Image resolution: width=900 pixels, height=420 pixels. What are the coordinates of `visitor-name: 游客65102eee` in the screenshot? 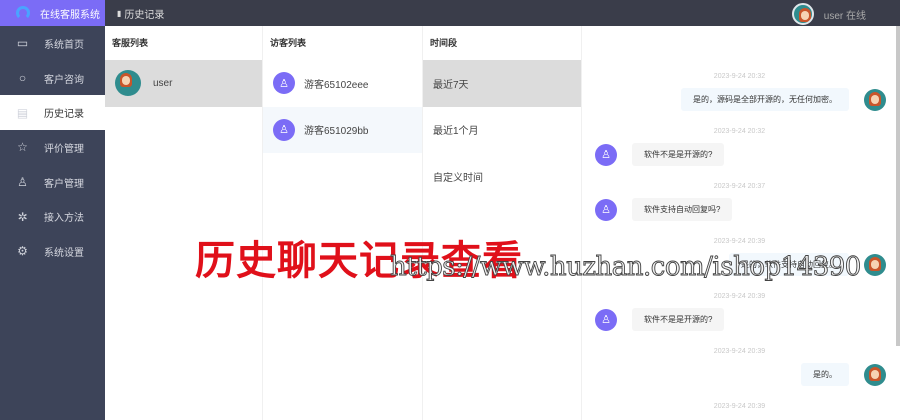 It's located at (336, 85).